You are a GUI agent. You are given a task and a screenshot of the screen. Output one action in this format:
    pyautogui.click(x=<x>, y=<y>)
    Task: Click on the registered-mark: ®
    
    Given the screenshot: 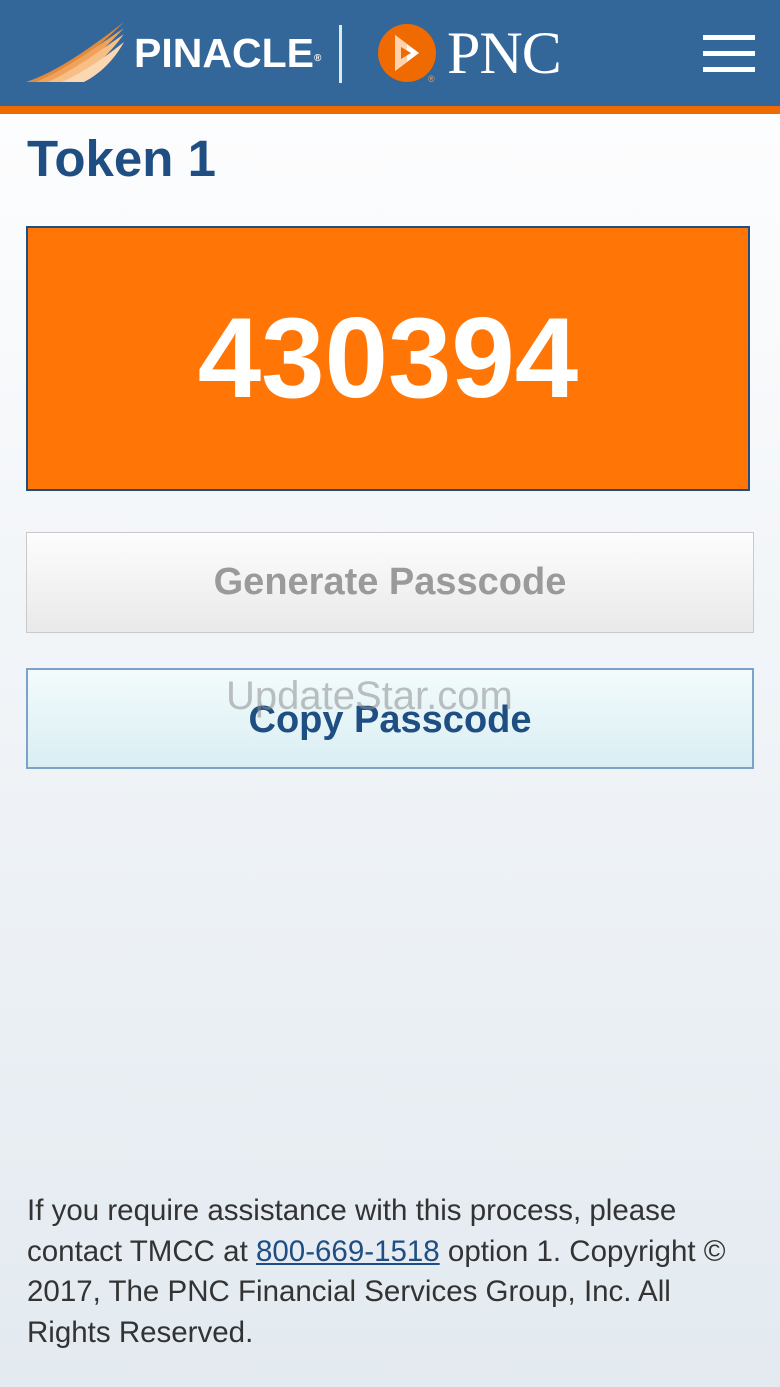 What is the action you would take?
    pyautogui.click(x=317, y=58)
    